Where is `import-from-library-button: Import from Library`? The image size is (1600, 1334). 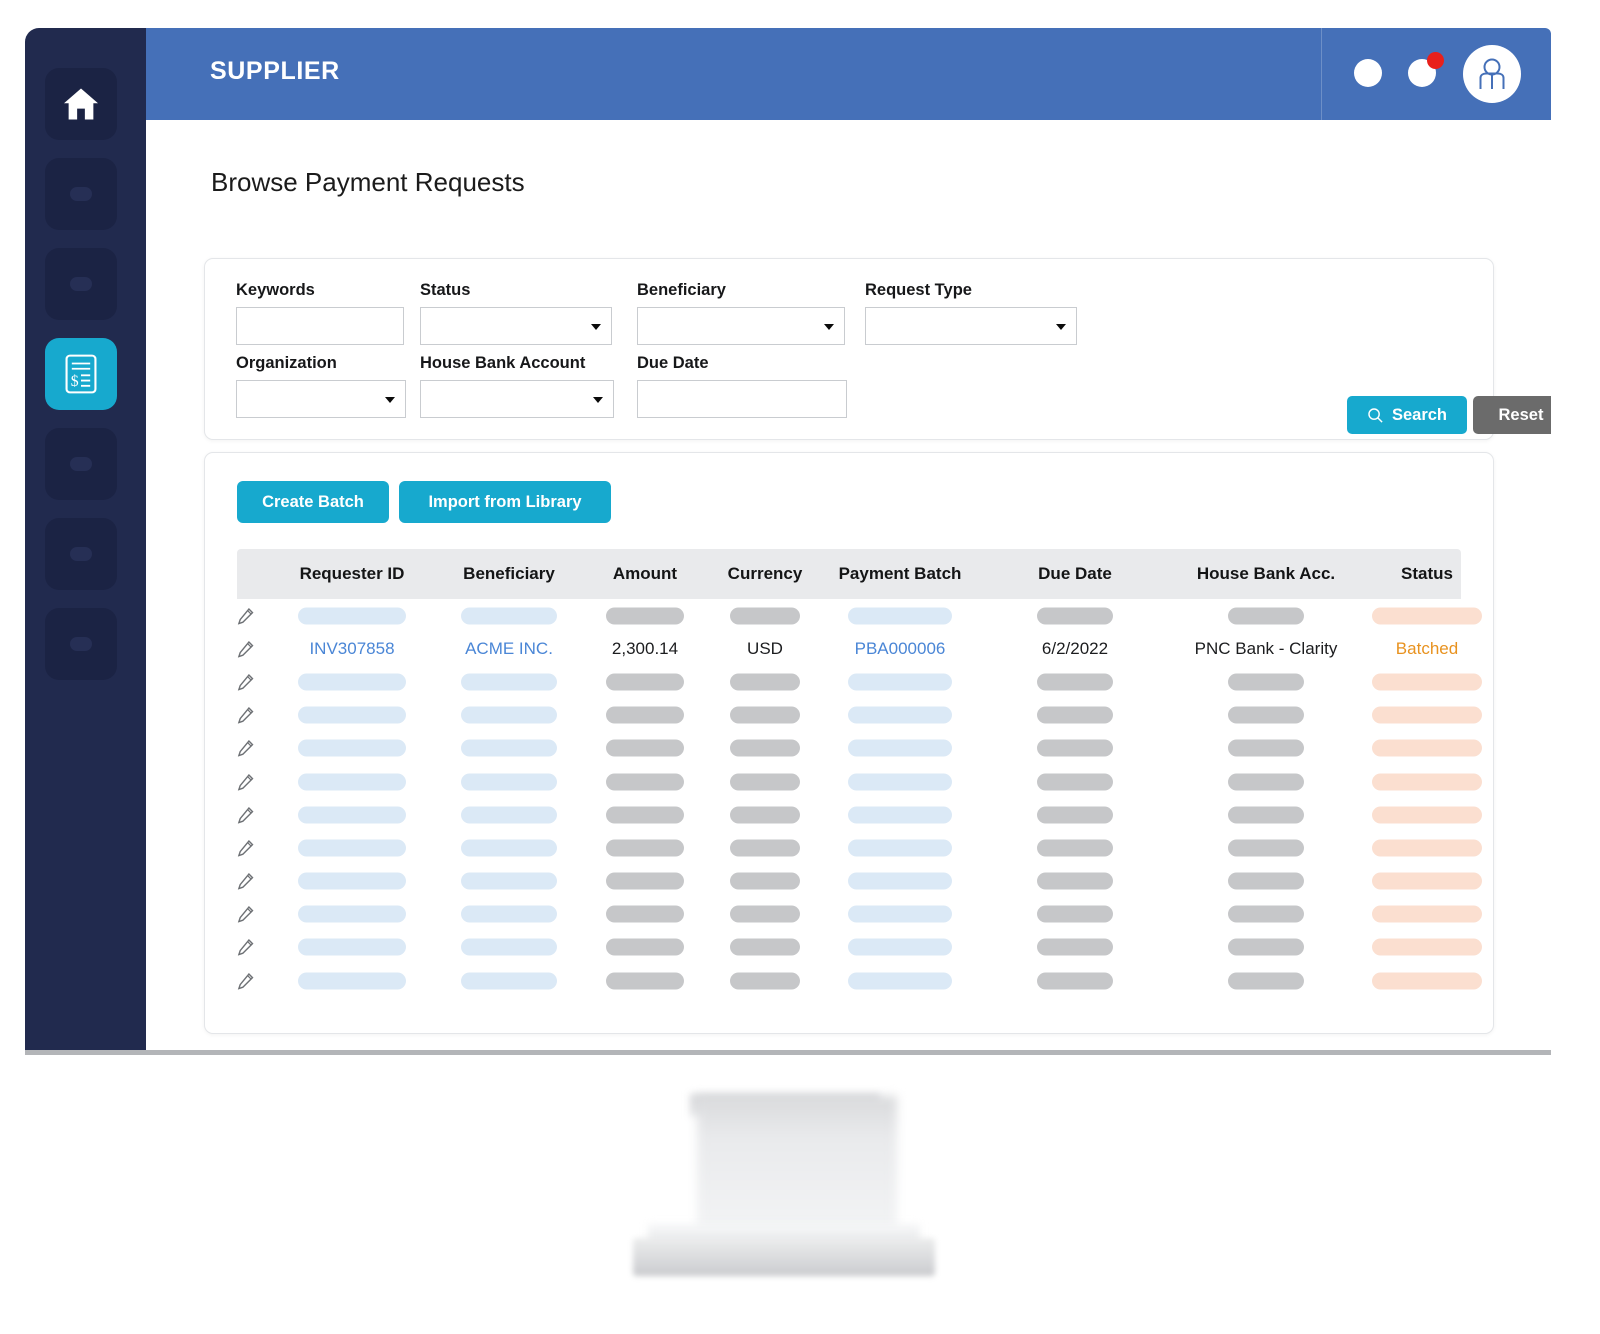
import-from-library-button: Import from Library is located at coordinates (505, 502).